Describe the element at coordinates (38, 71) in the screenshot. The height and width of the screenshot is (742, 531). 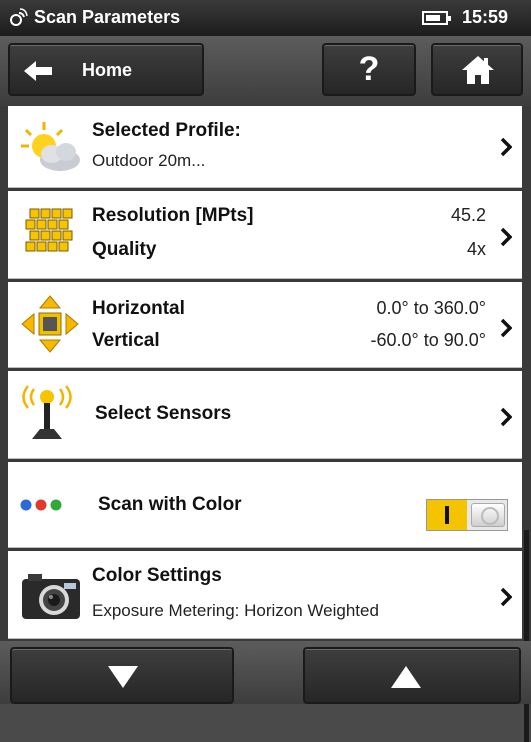
I see `back-arrow-icon` at that location.